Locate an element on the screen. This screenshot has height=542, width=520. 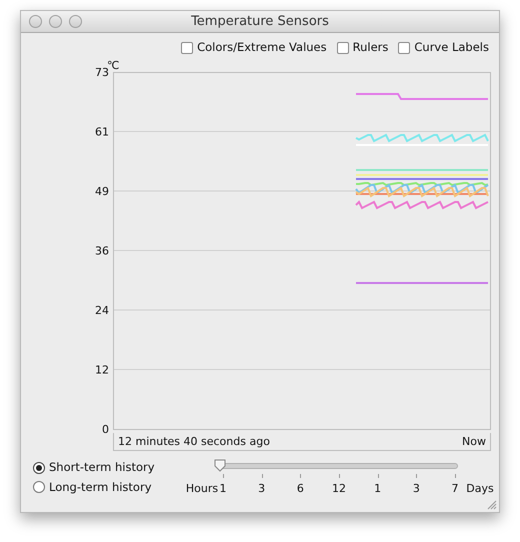
y-tick-label: 24 is located at coordinates (102, 311).